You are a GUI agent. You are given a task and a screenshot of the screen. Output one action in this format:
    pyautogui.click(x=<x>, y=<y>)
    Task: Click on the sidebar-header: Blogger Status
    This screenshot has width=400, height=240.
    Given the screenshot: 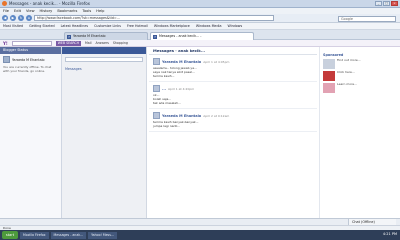 What is the action you would take?
    pyautogui.click(x=30, y=50)
    